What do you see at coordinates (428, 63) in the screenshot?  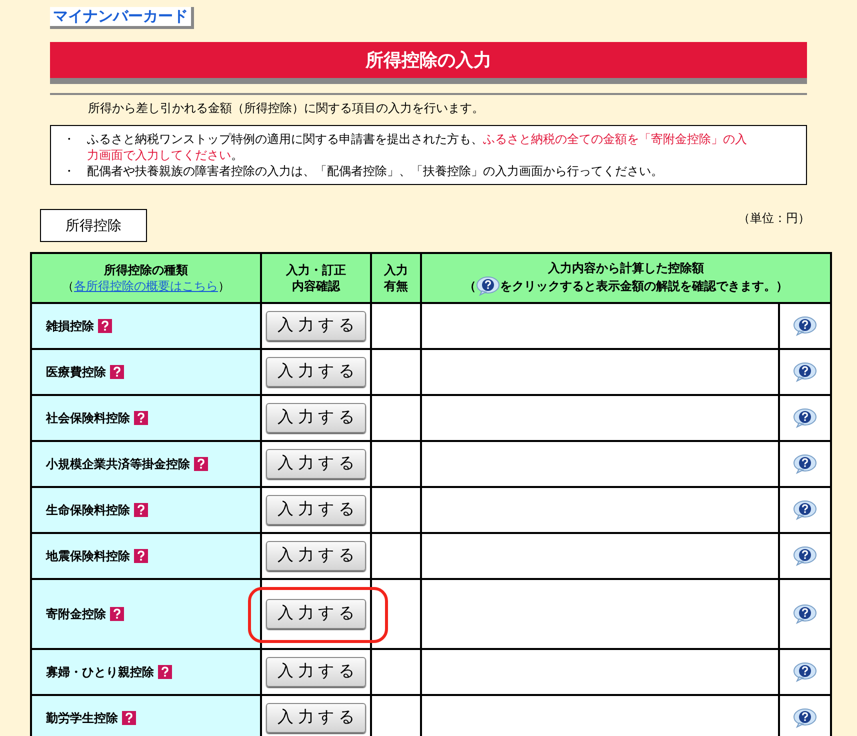 I see `page-title: 所得控除の入力` at bounding box center [428, 63].